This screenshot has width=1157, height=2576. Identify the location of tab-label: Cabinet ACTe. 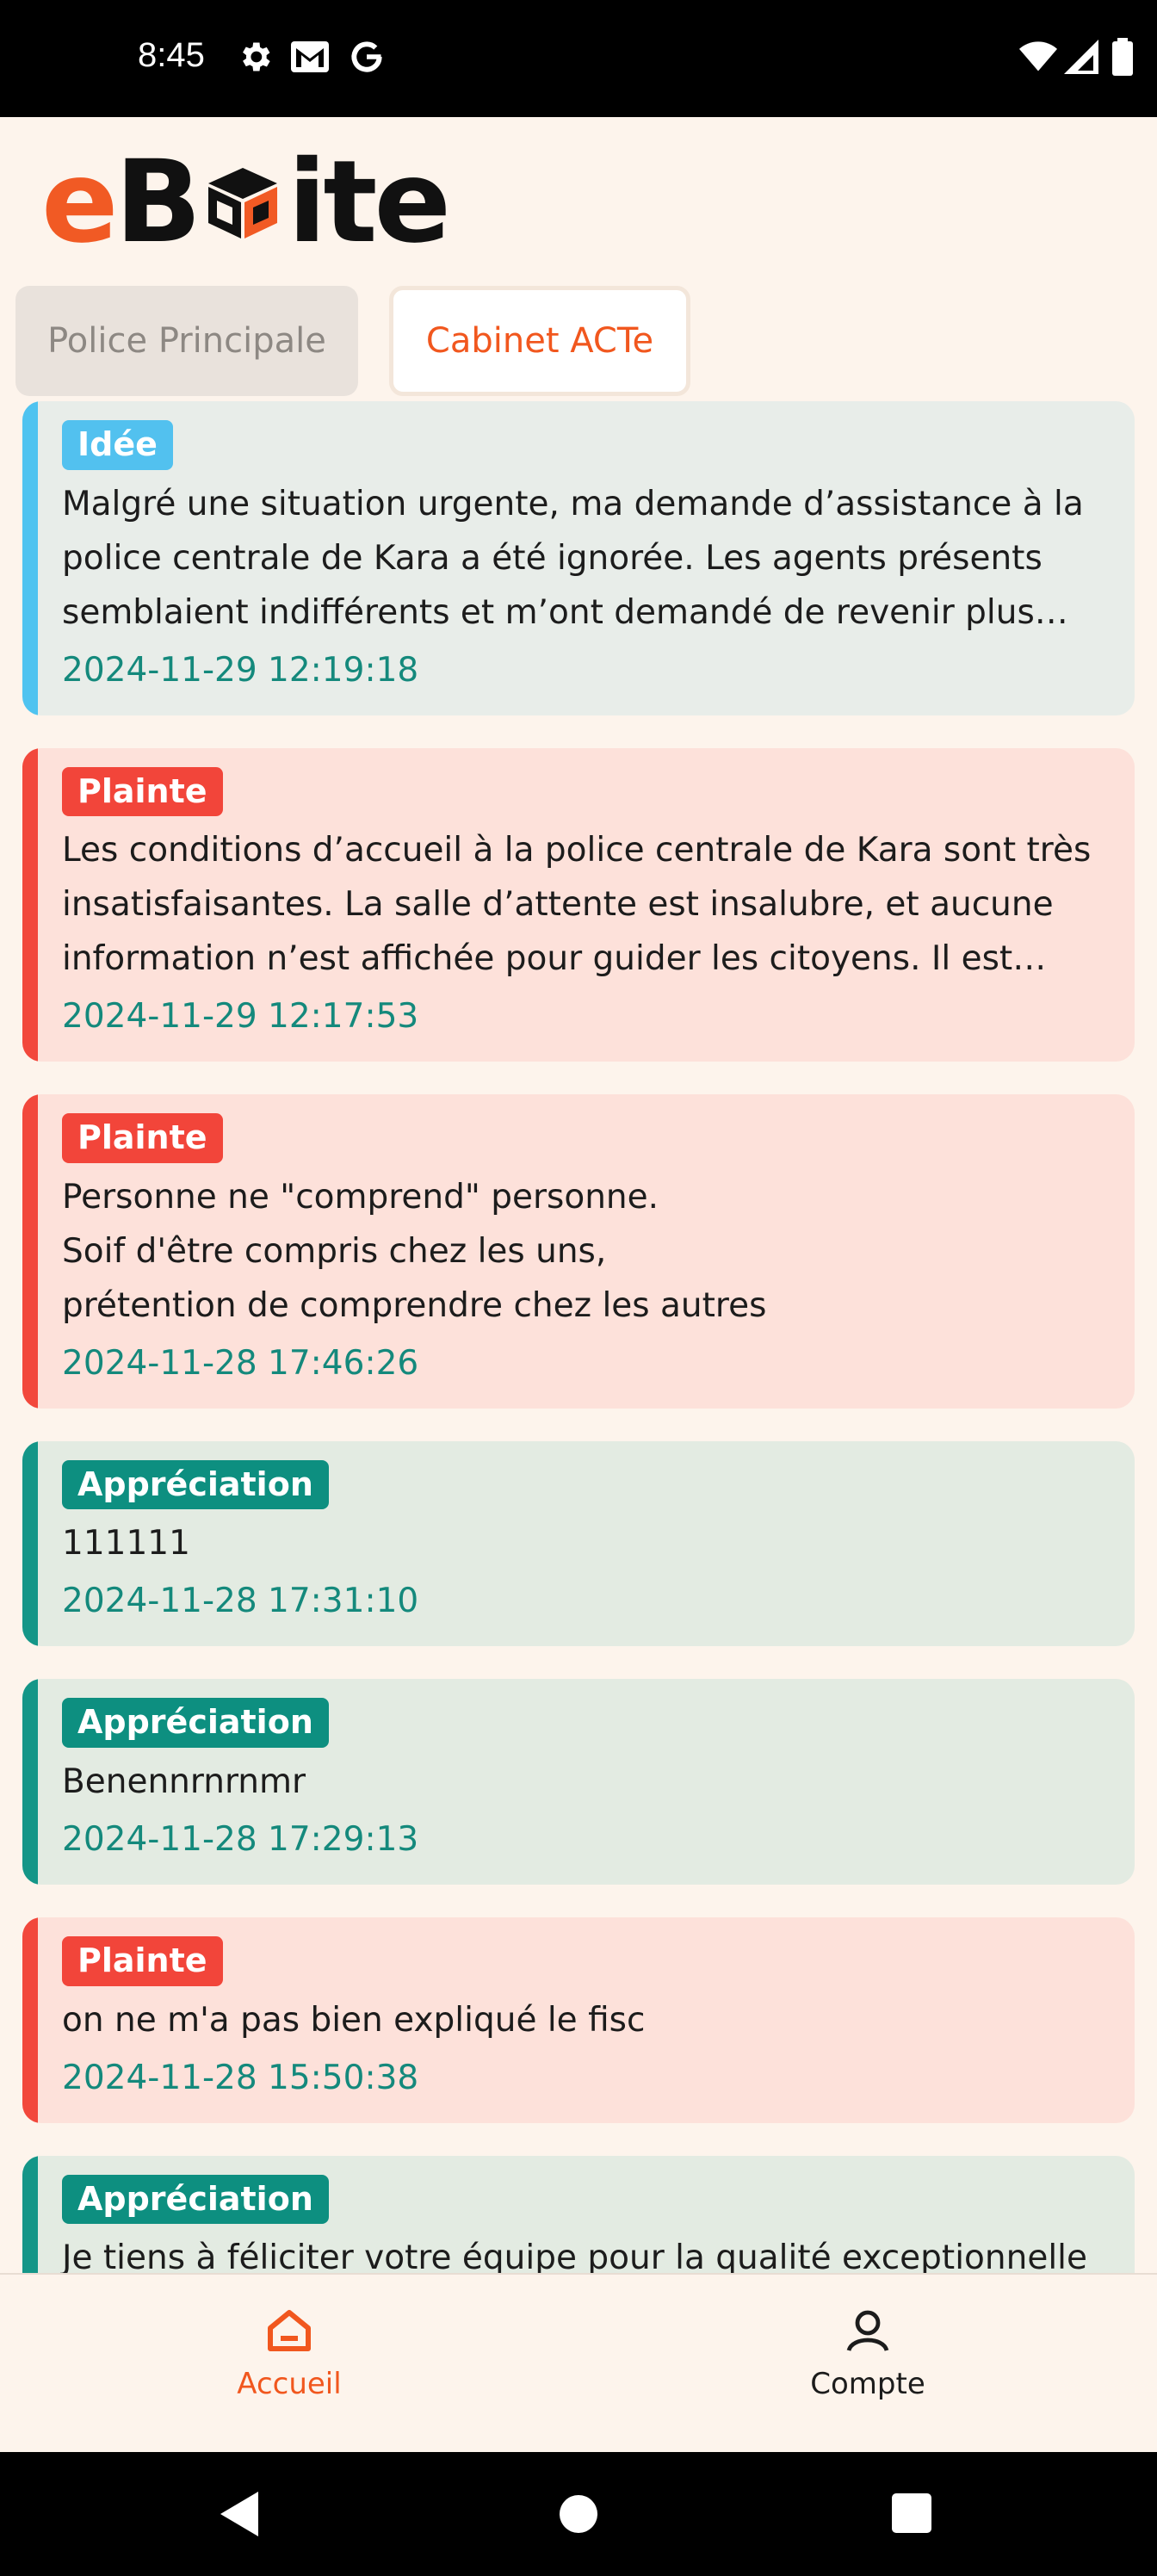
(540, 341).